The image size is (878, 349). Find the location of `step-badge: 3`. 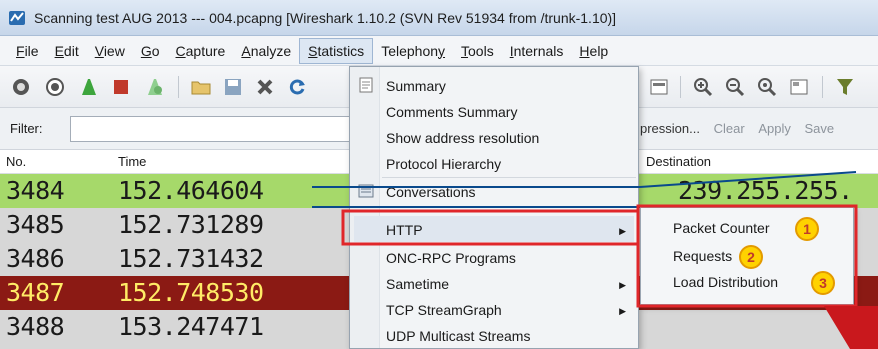

step-badge: 3 is located at coordinates (823, 283).